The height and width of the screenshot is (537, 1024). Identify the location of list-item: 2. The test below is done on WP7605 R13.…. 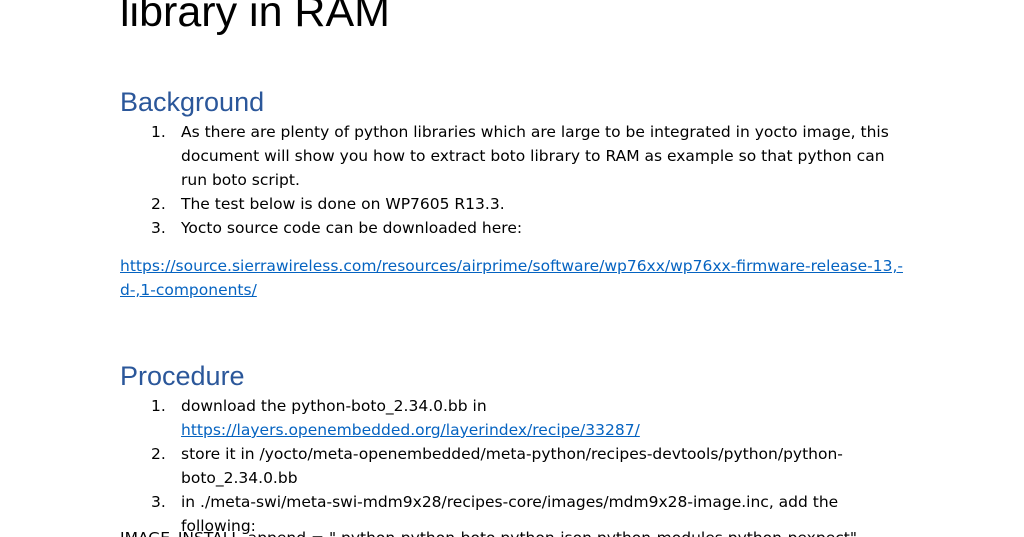
(515, 204).